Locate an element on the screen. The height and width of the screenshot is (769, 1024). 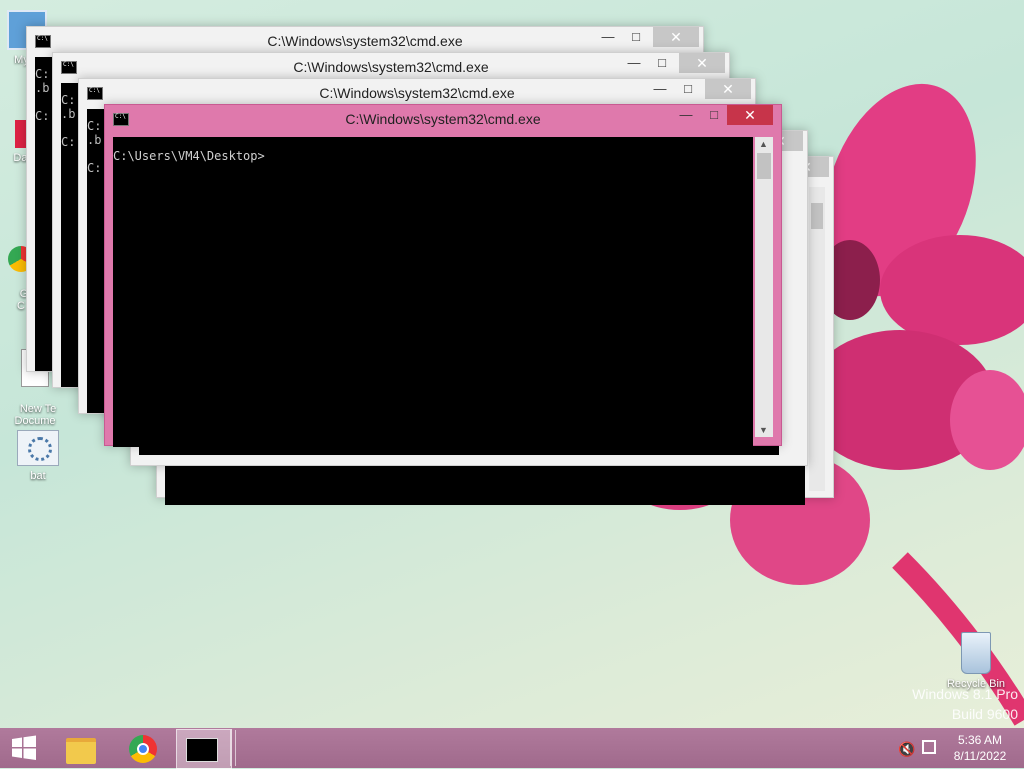
taskbar-cmd is located at coordinates (204, 749).